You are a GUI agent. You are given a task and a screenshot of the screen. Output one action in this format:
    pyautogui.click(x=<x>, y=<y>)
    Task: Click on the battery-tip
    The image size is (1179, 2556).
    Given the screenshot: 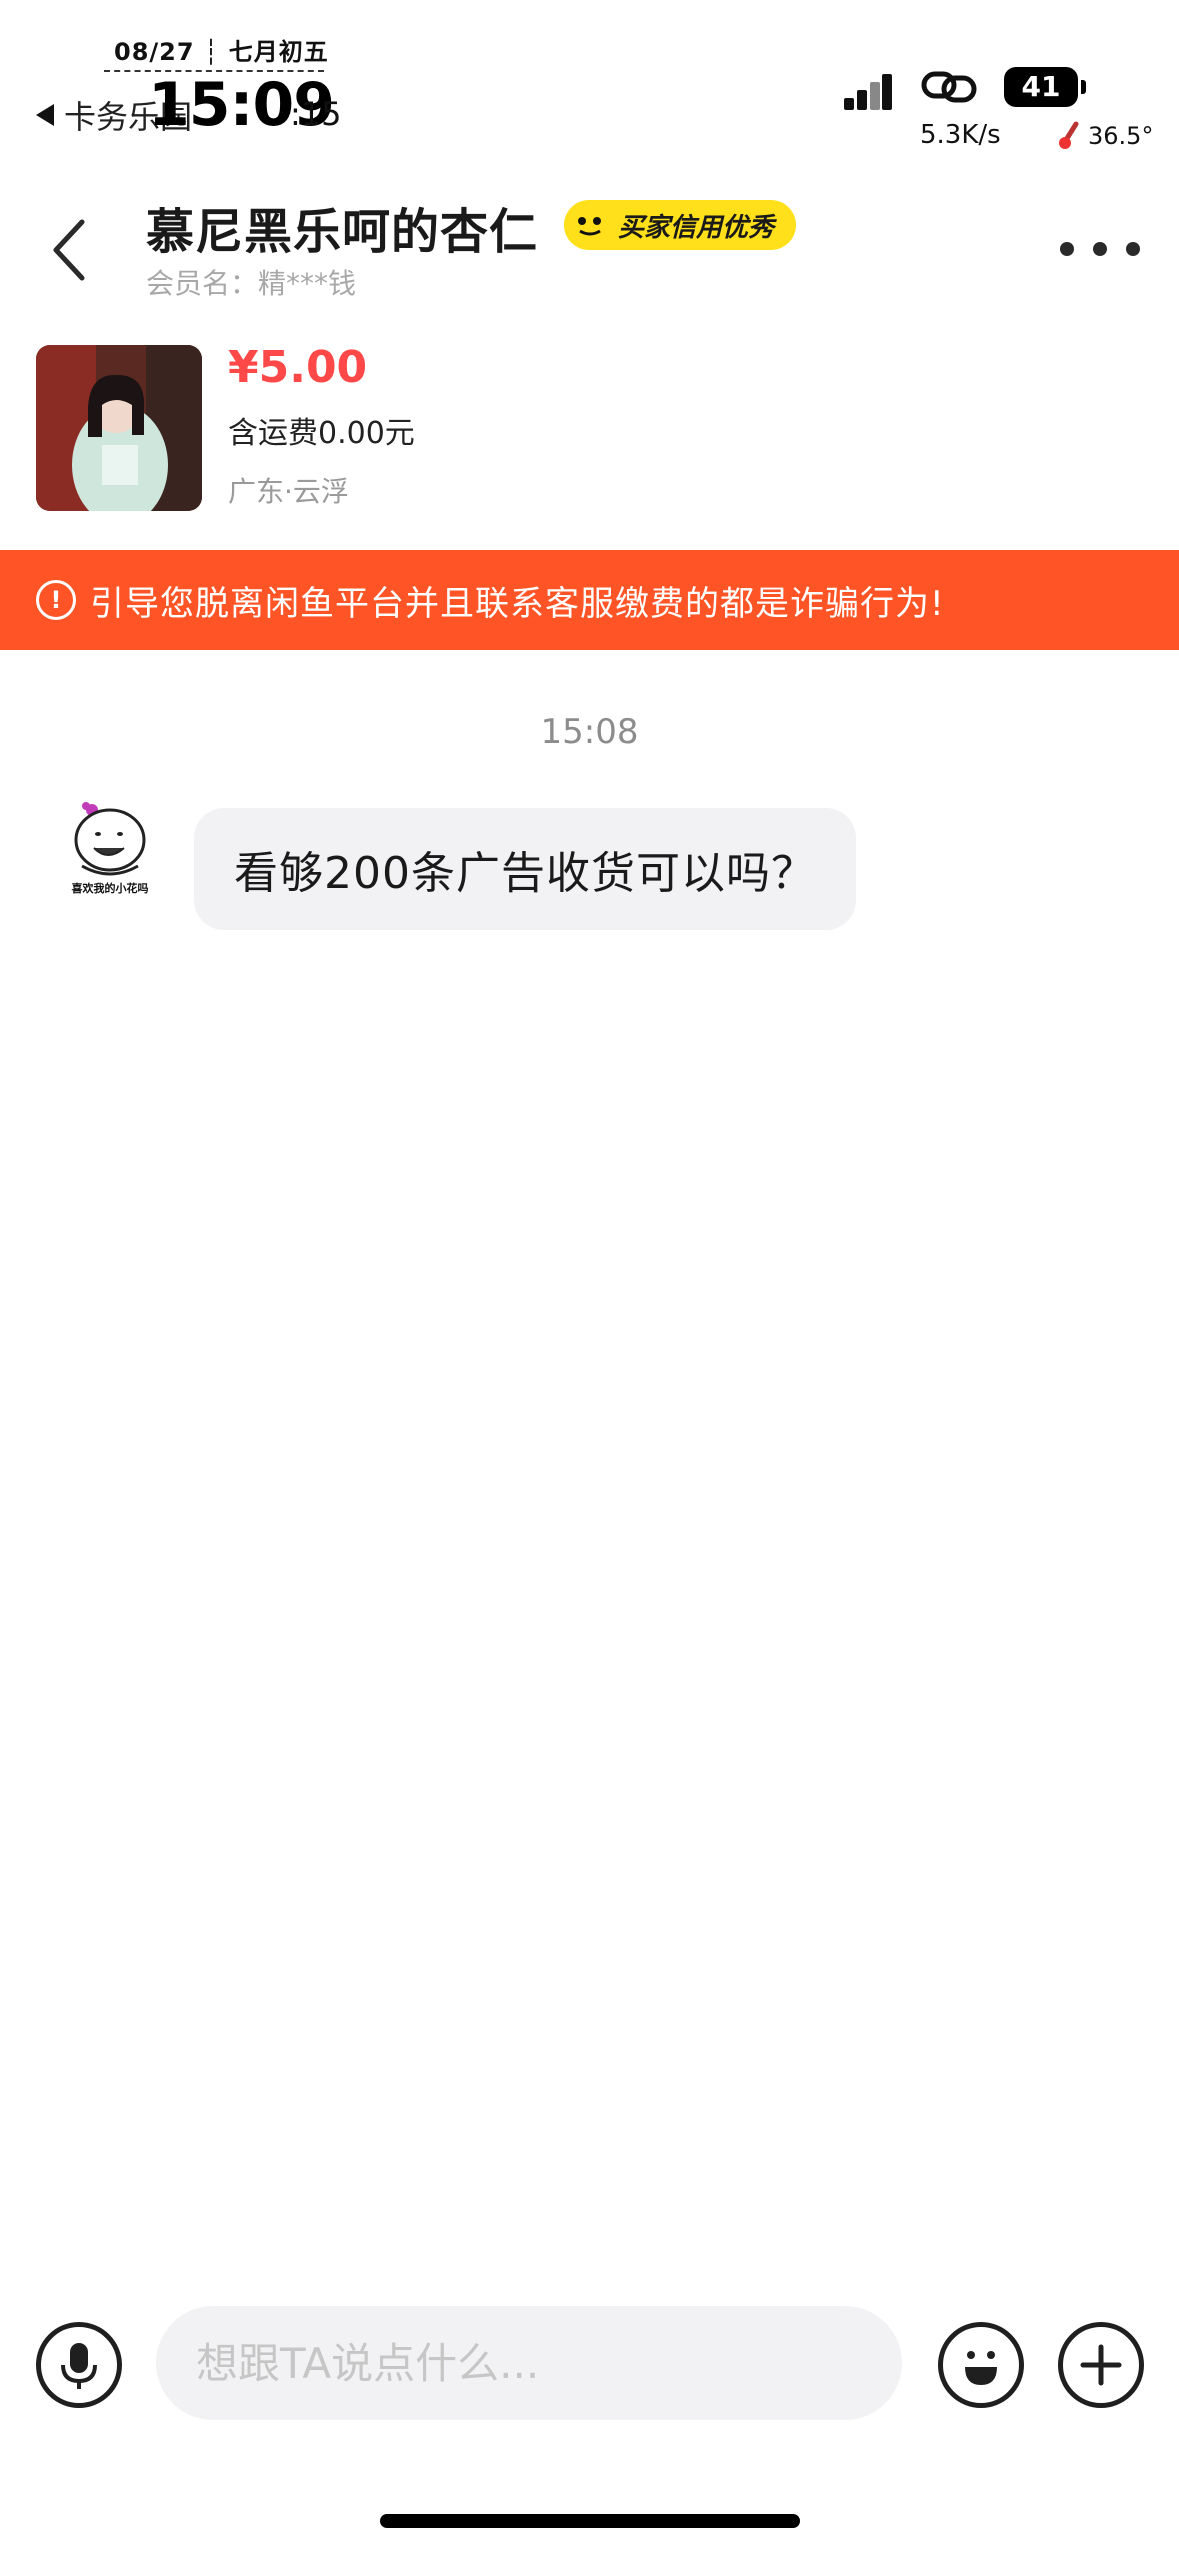 What is the action you would take?
    pyautogui.click(x=1083, y=87)
    